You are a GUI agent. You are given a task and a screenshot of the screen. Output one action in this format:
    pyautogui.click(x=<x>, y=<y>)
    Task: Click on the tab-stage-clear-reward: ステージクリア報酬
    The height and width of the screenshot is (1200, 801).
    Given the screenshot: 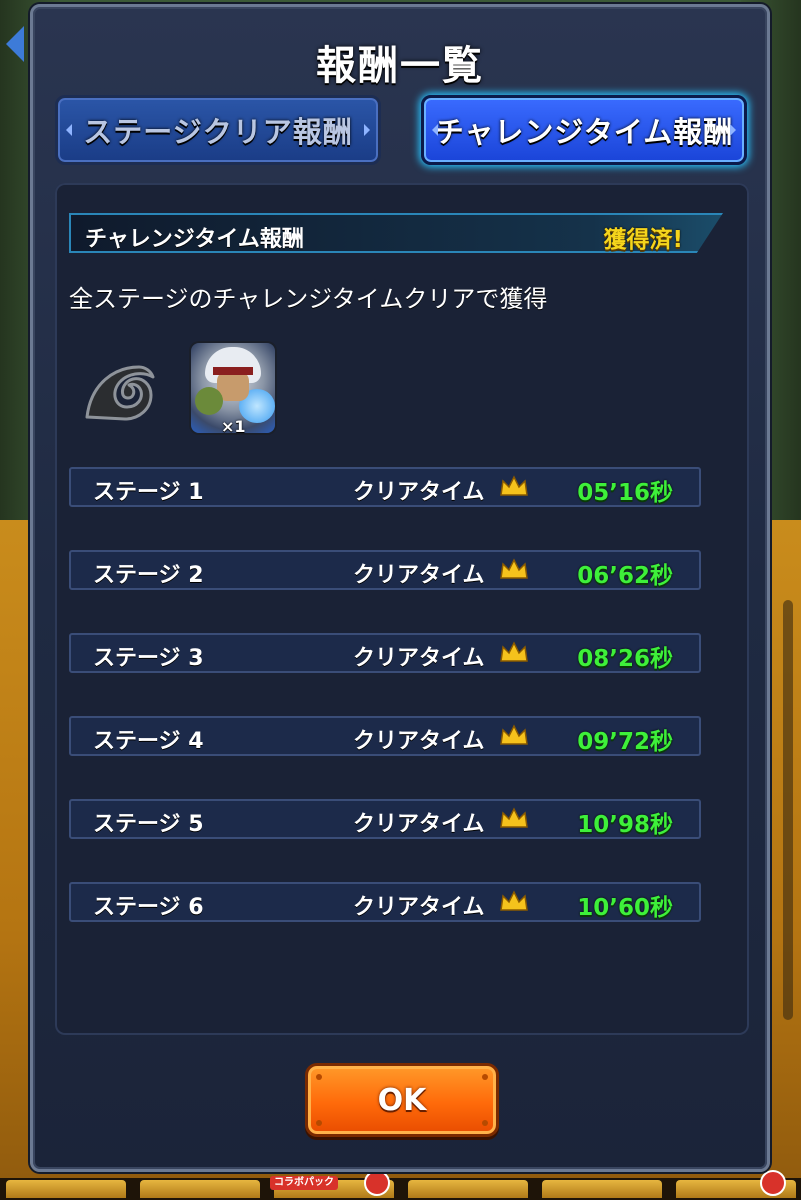 What is the action you would take?
    pyautogui.click(x=218, y=130)
    